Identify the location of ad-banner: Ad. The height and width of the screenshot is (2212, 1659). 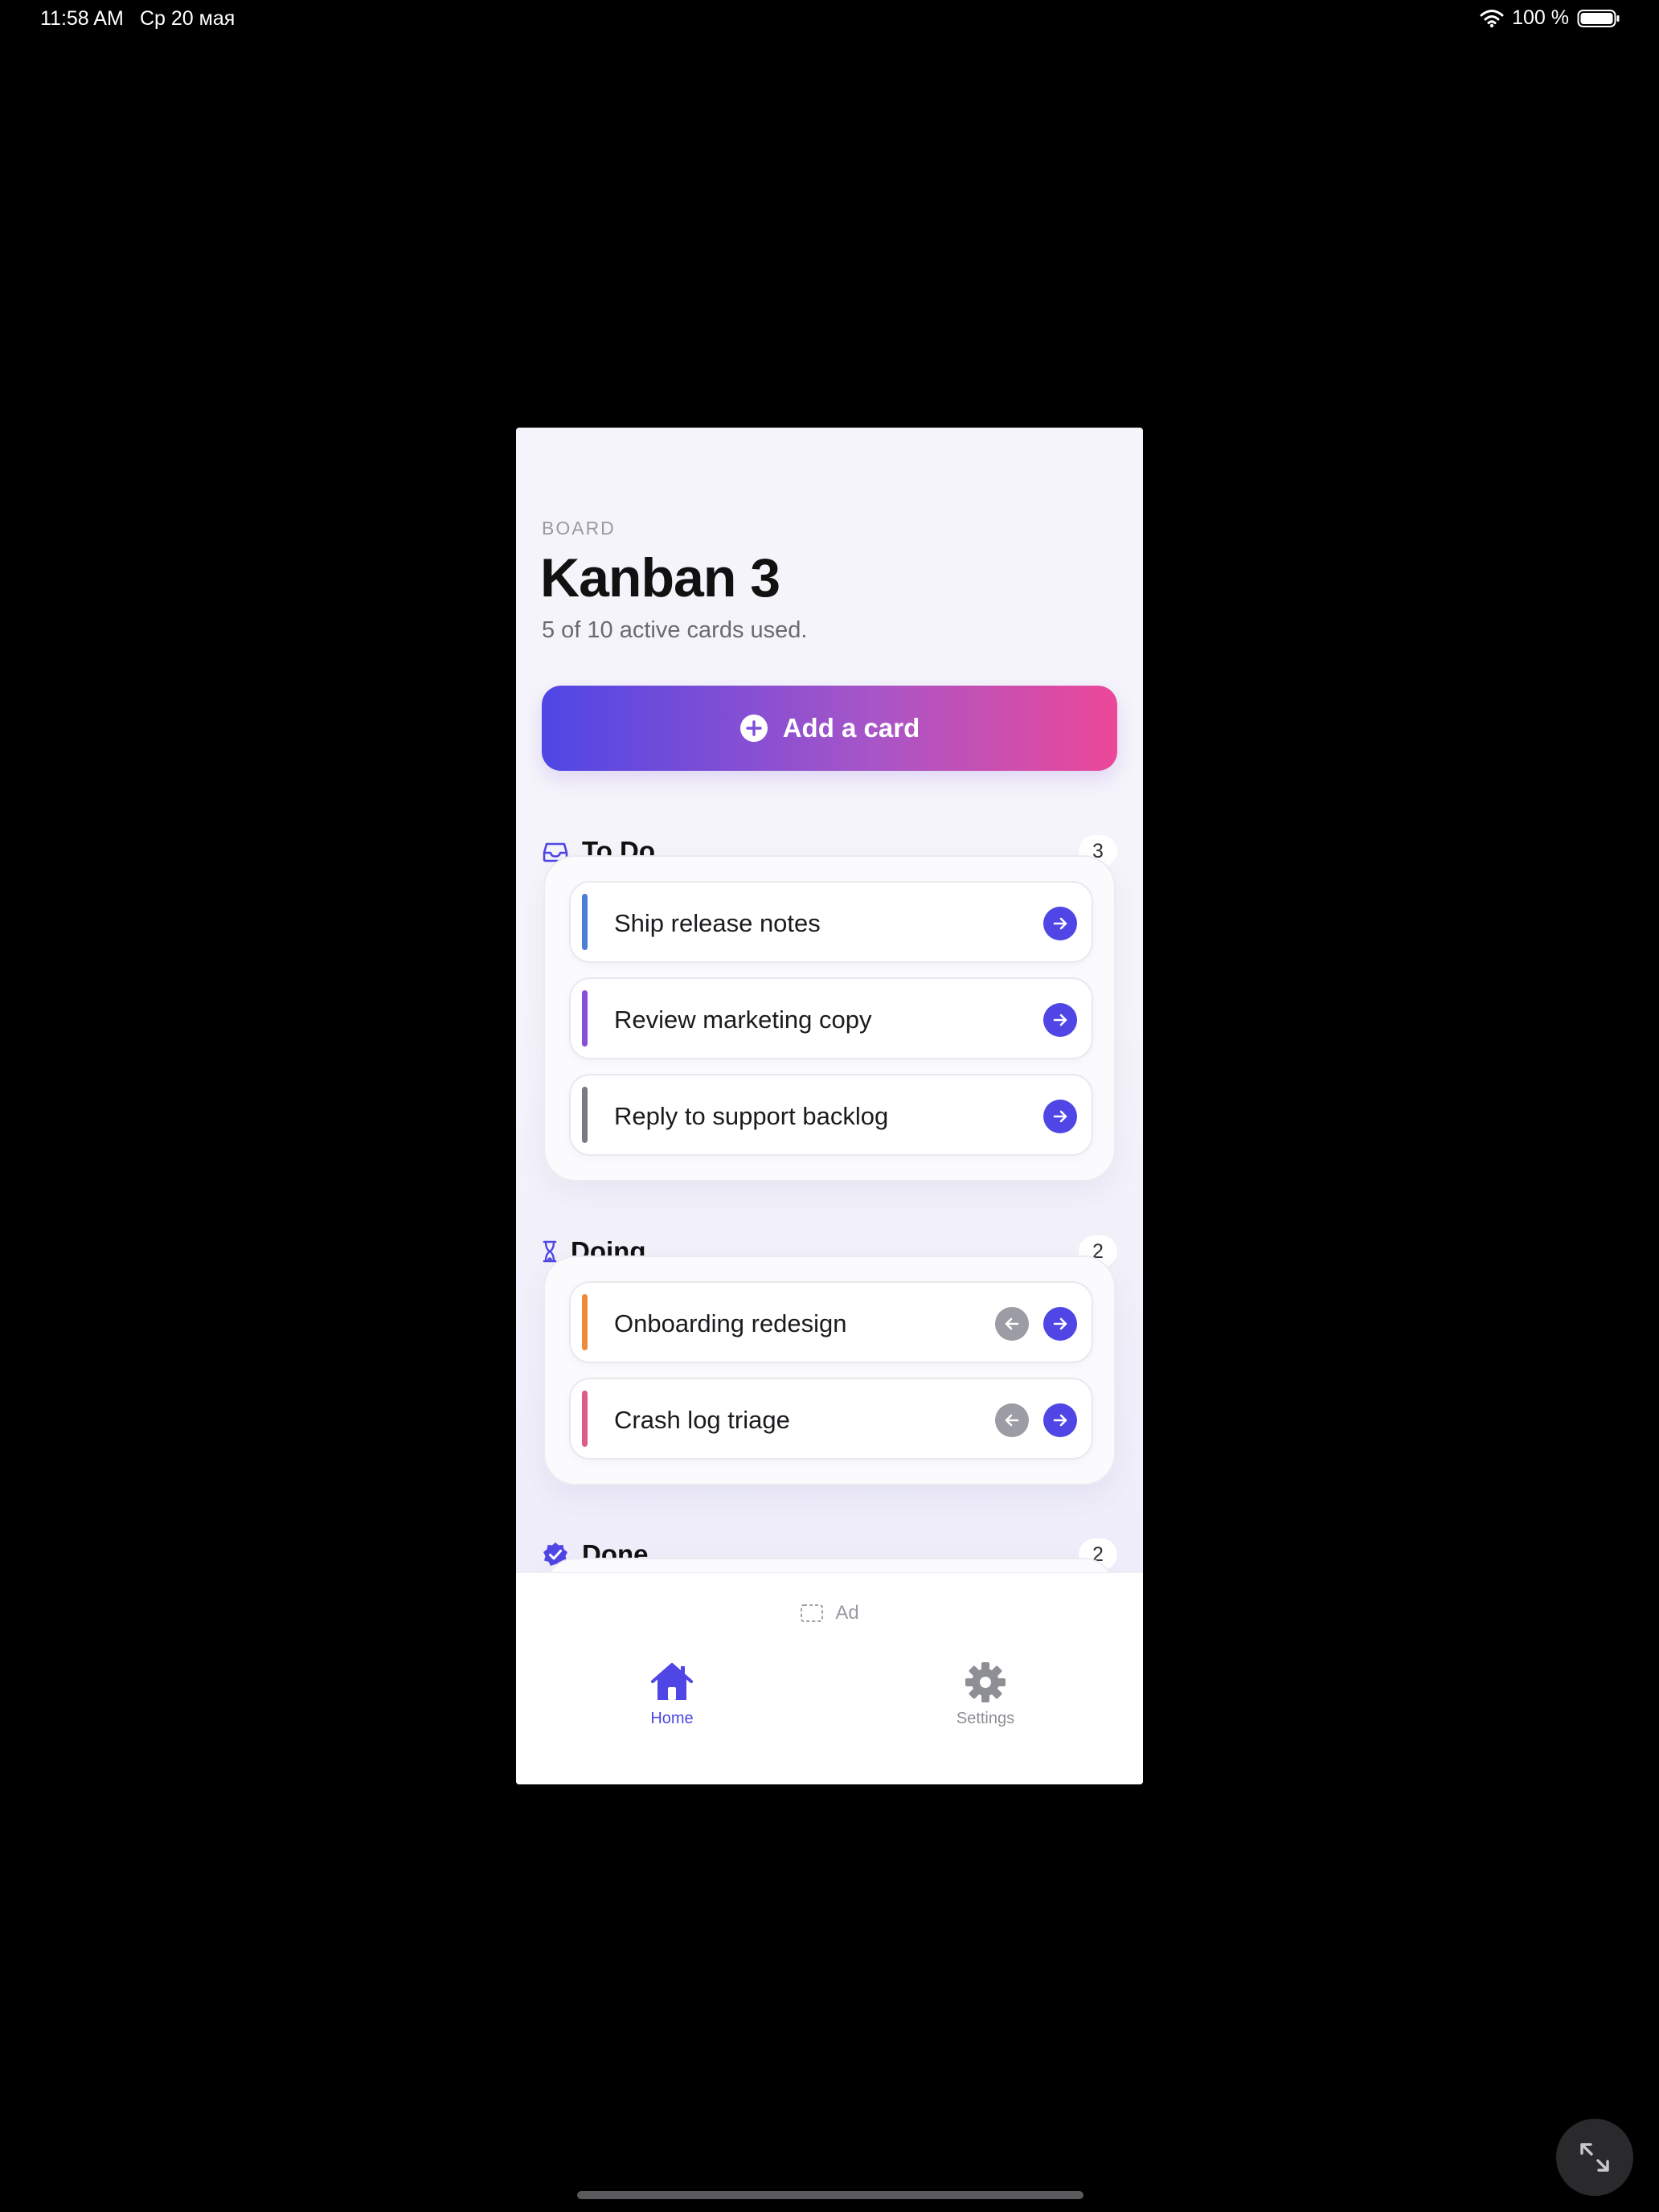
(829, 1613).